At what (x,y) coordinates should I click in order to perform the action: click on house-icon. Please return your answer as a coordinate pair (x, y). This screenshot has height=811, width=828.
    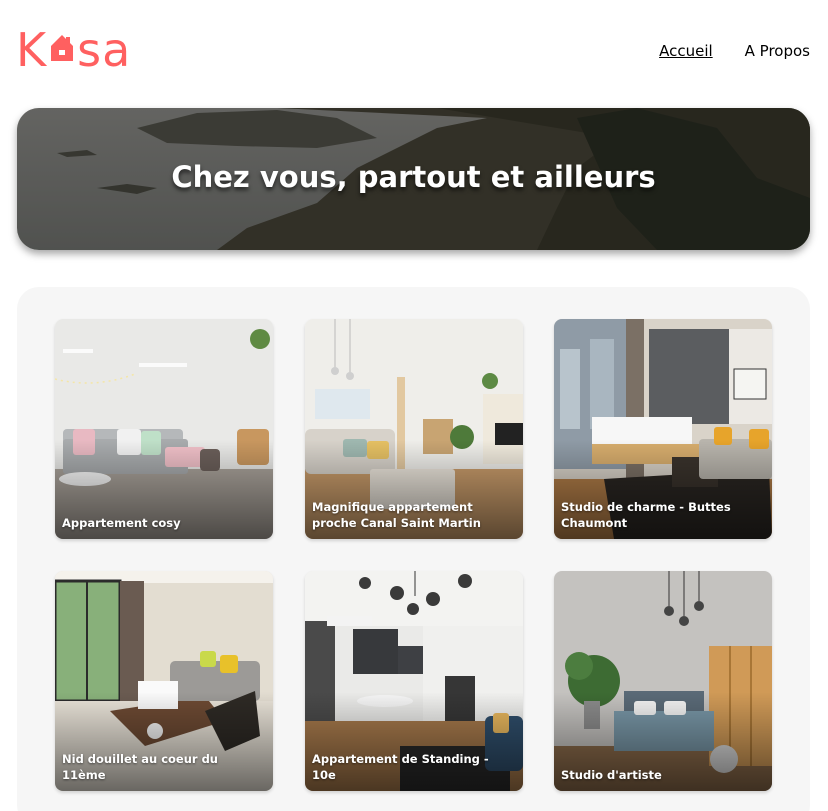
    Looking at the image, I should click on (62, 48).